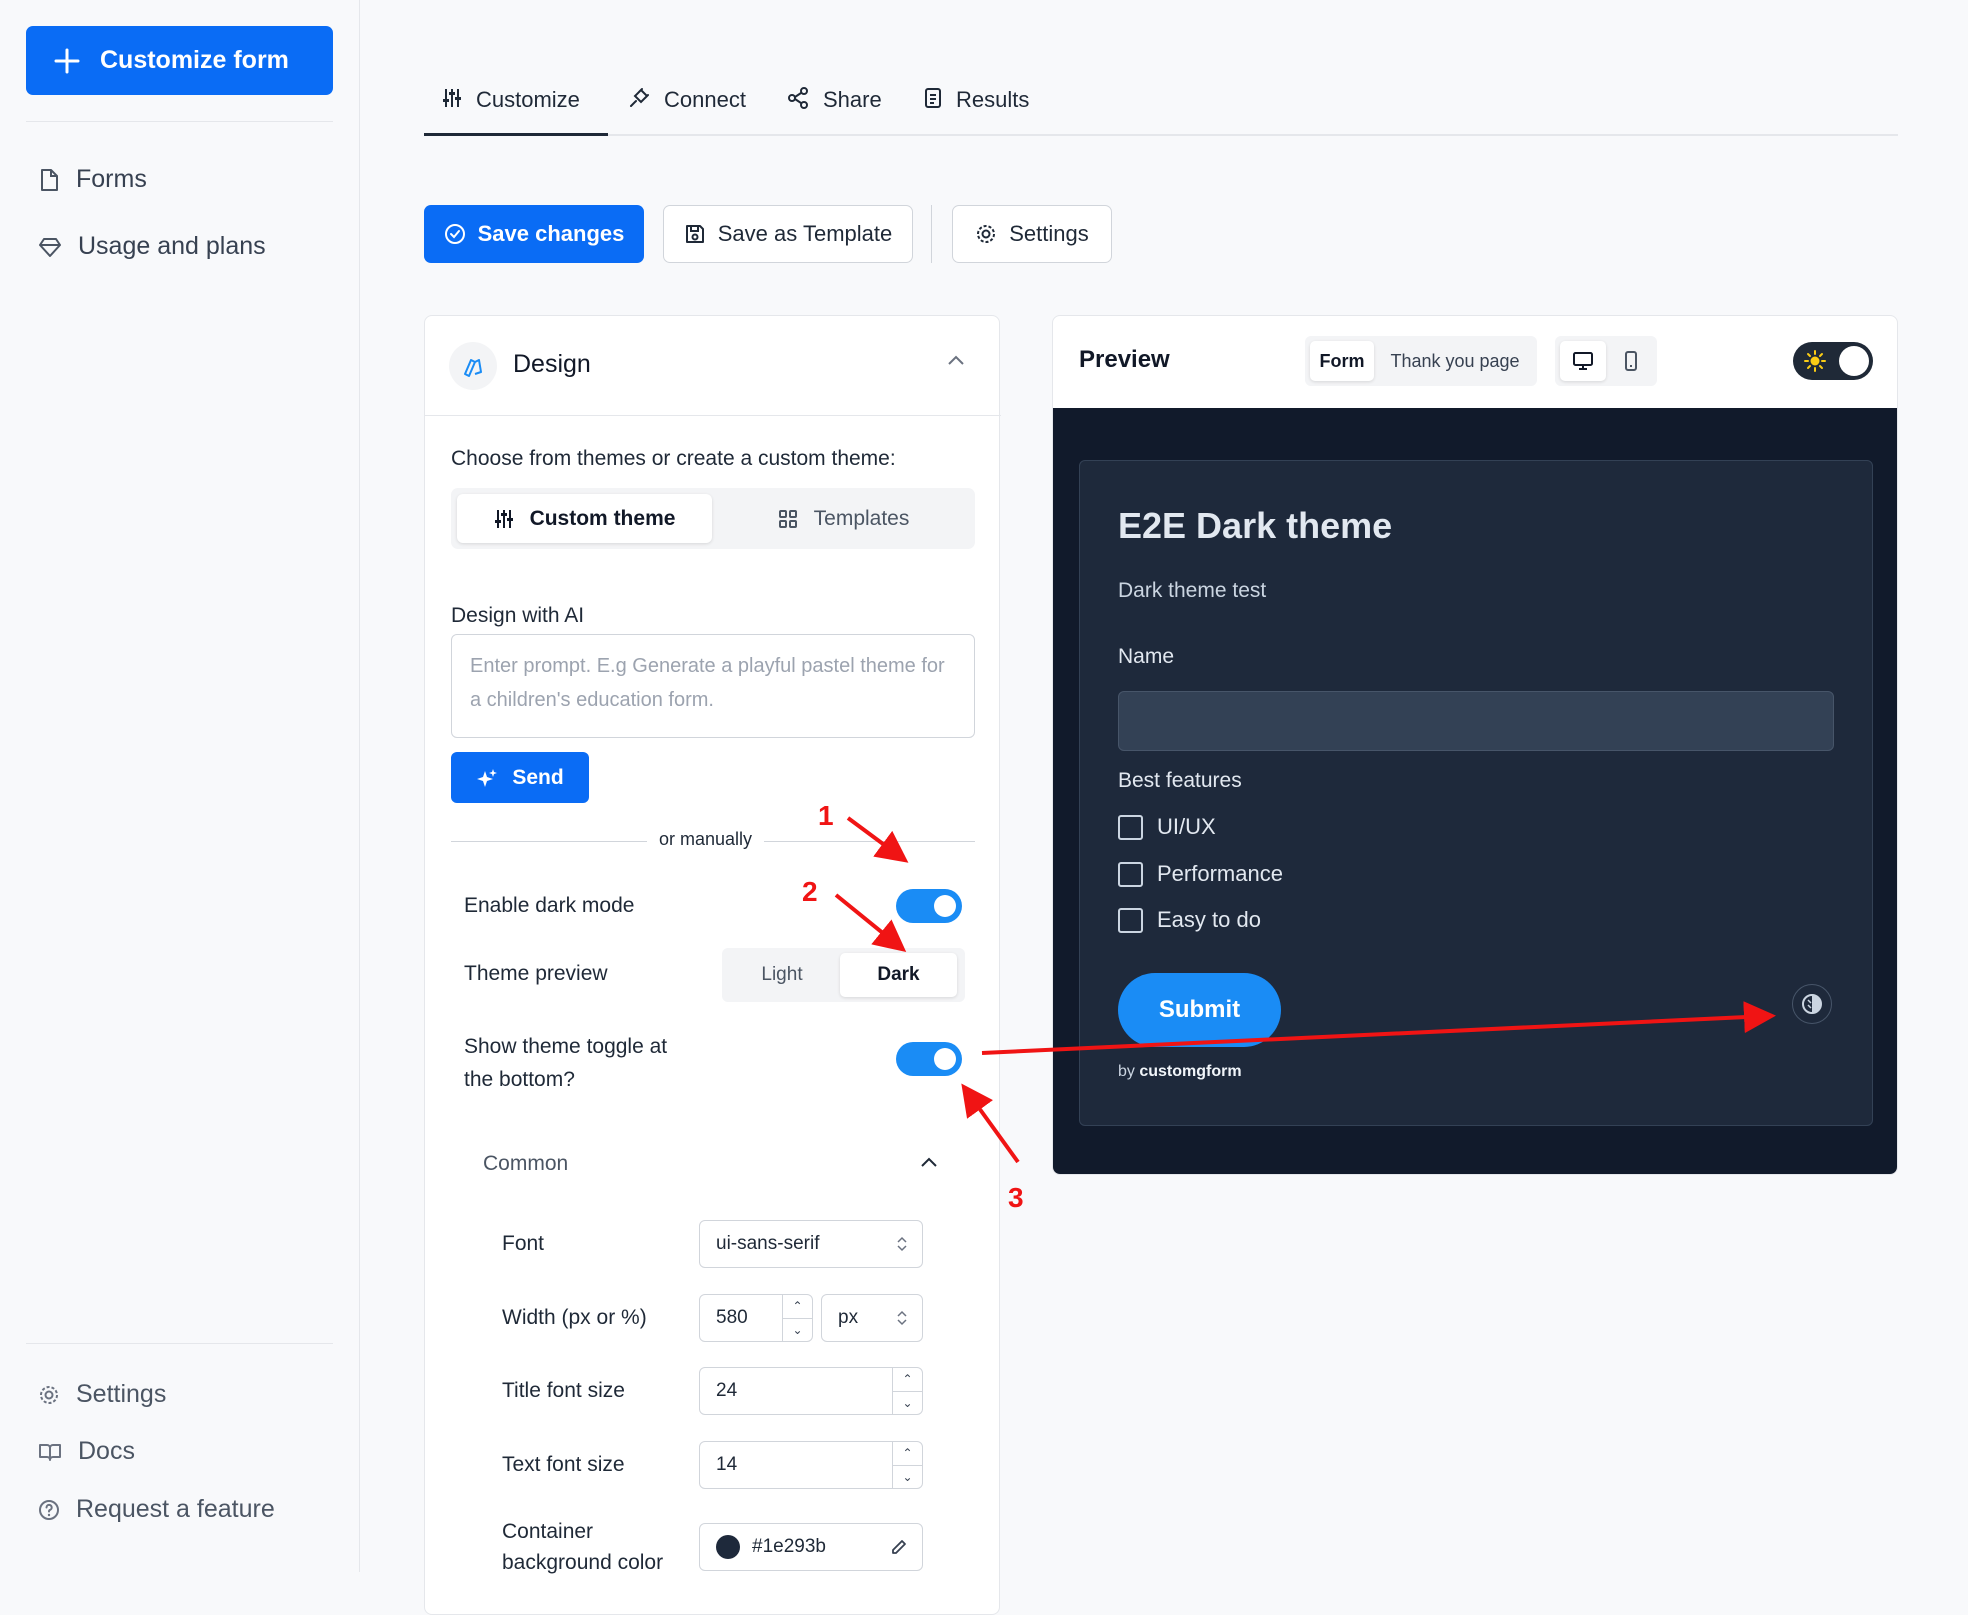  I want to click on annotation-number-3: 3, so click(1016, 1197).